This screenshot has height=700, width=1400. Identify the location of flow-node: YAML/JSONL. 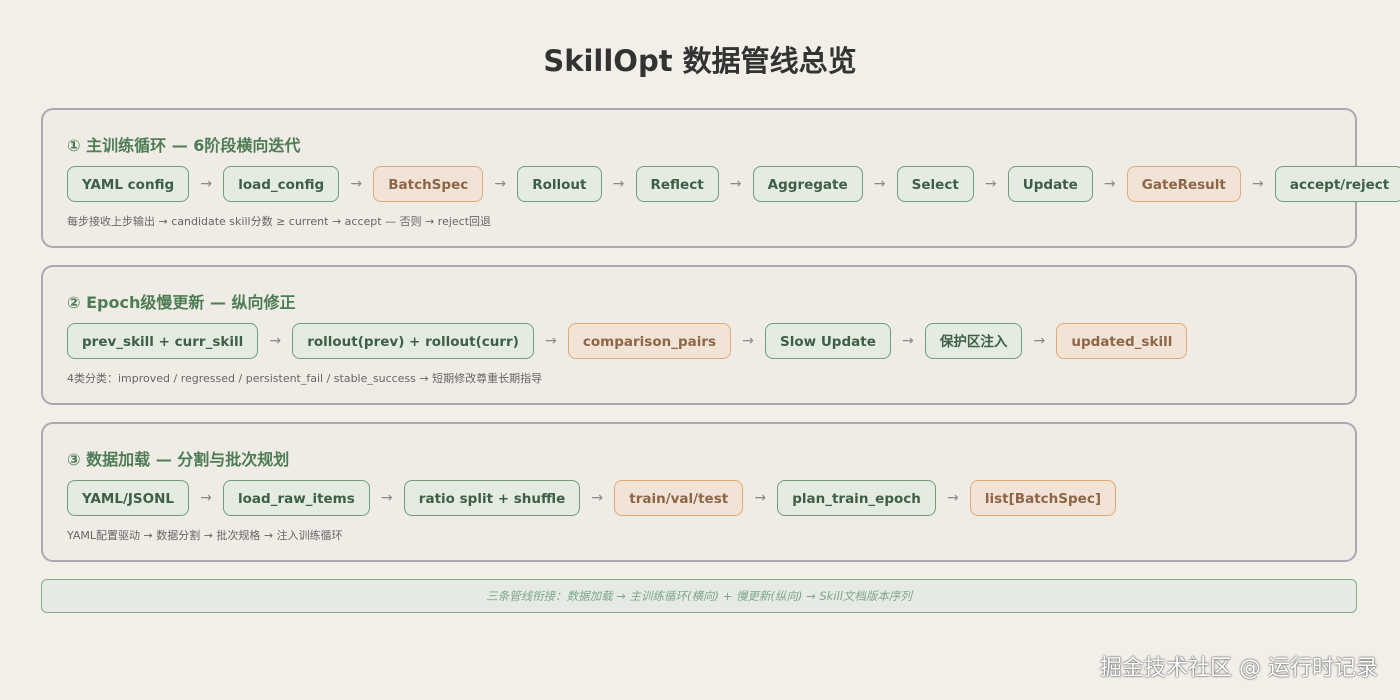
(128, 498).